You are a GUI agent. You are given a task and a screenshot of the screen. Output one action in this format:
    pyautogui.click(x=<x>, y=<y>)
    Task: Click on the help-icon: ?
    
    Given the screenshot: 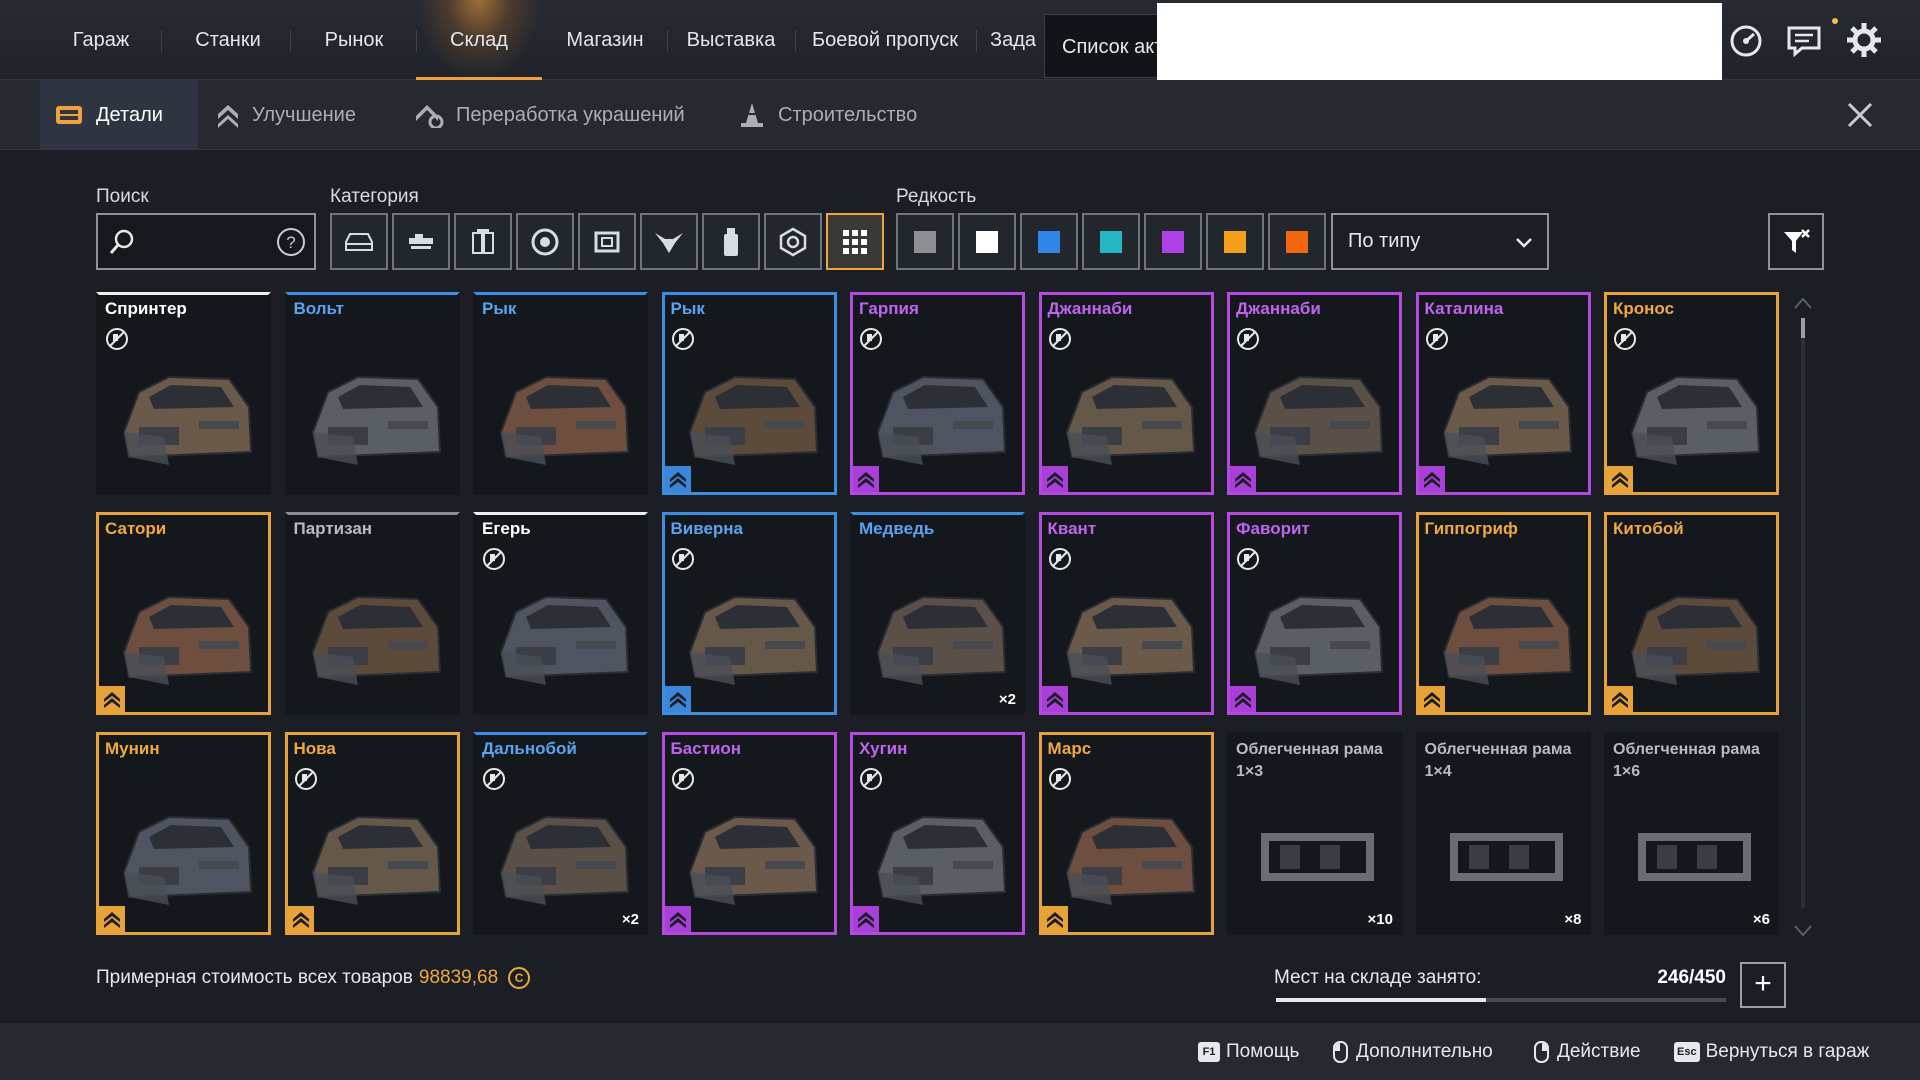 What is the action you would take?
    pyautogui.click(x=291, y=242)
    